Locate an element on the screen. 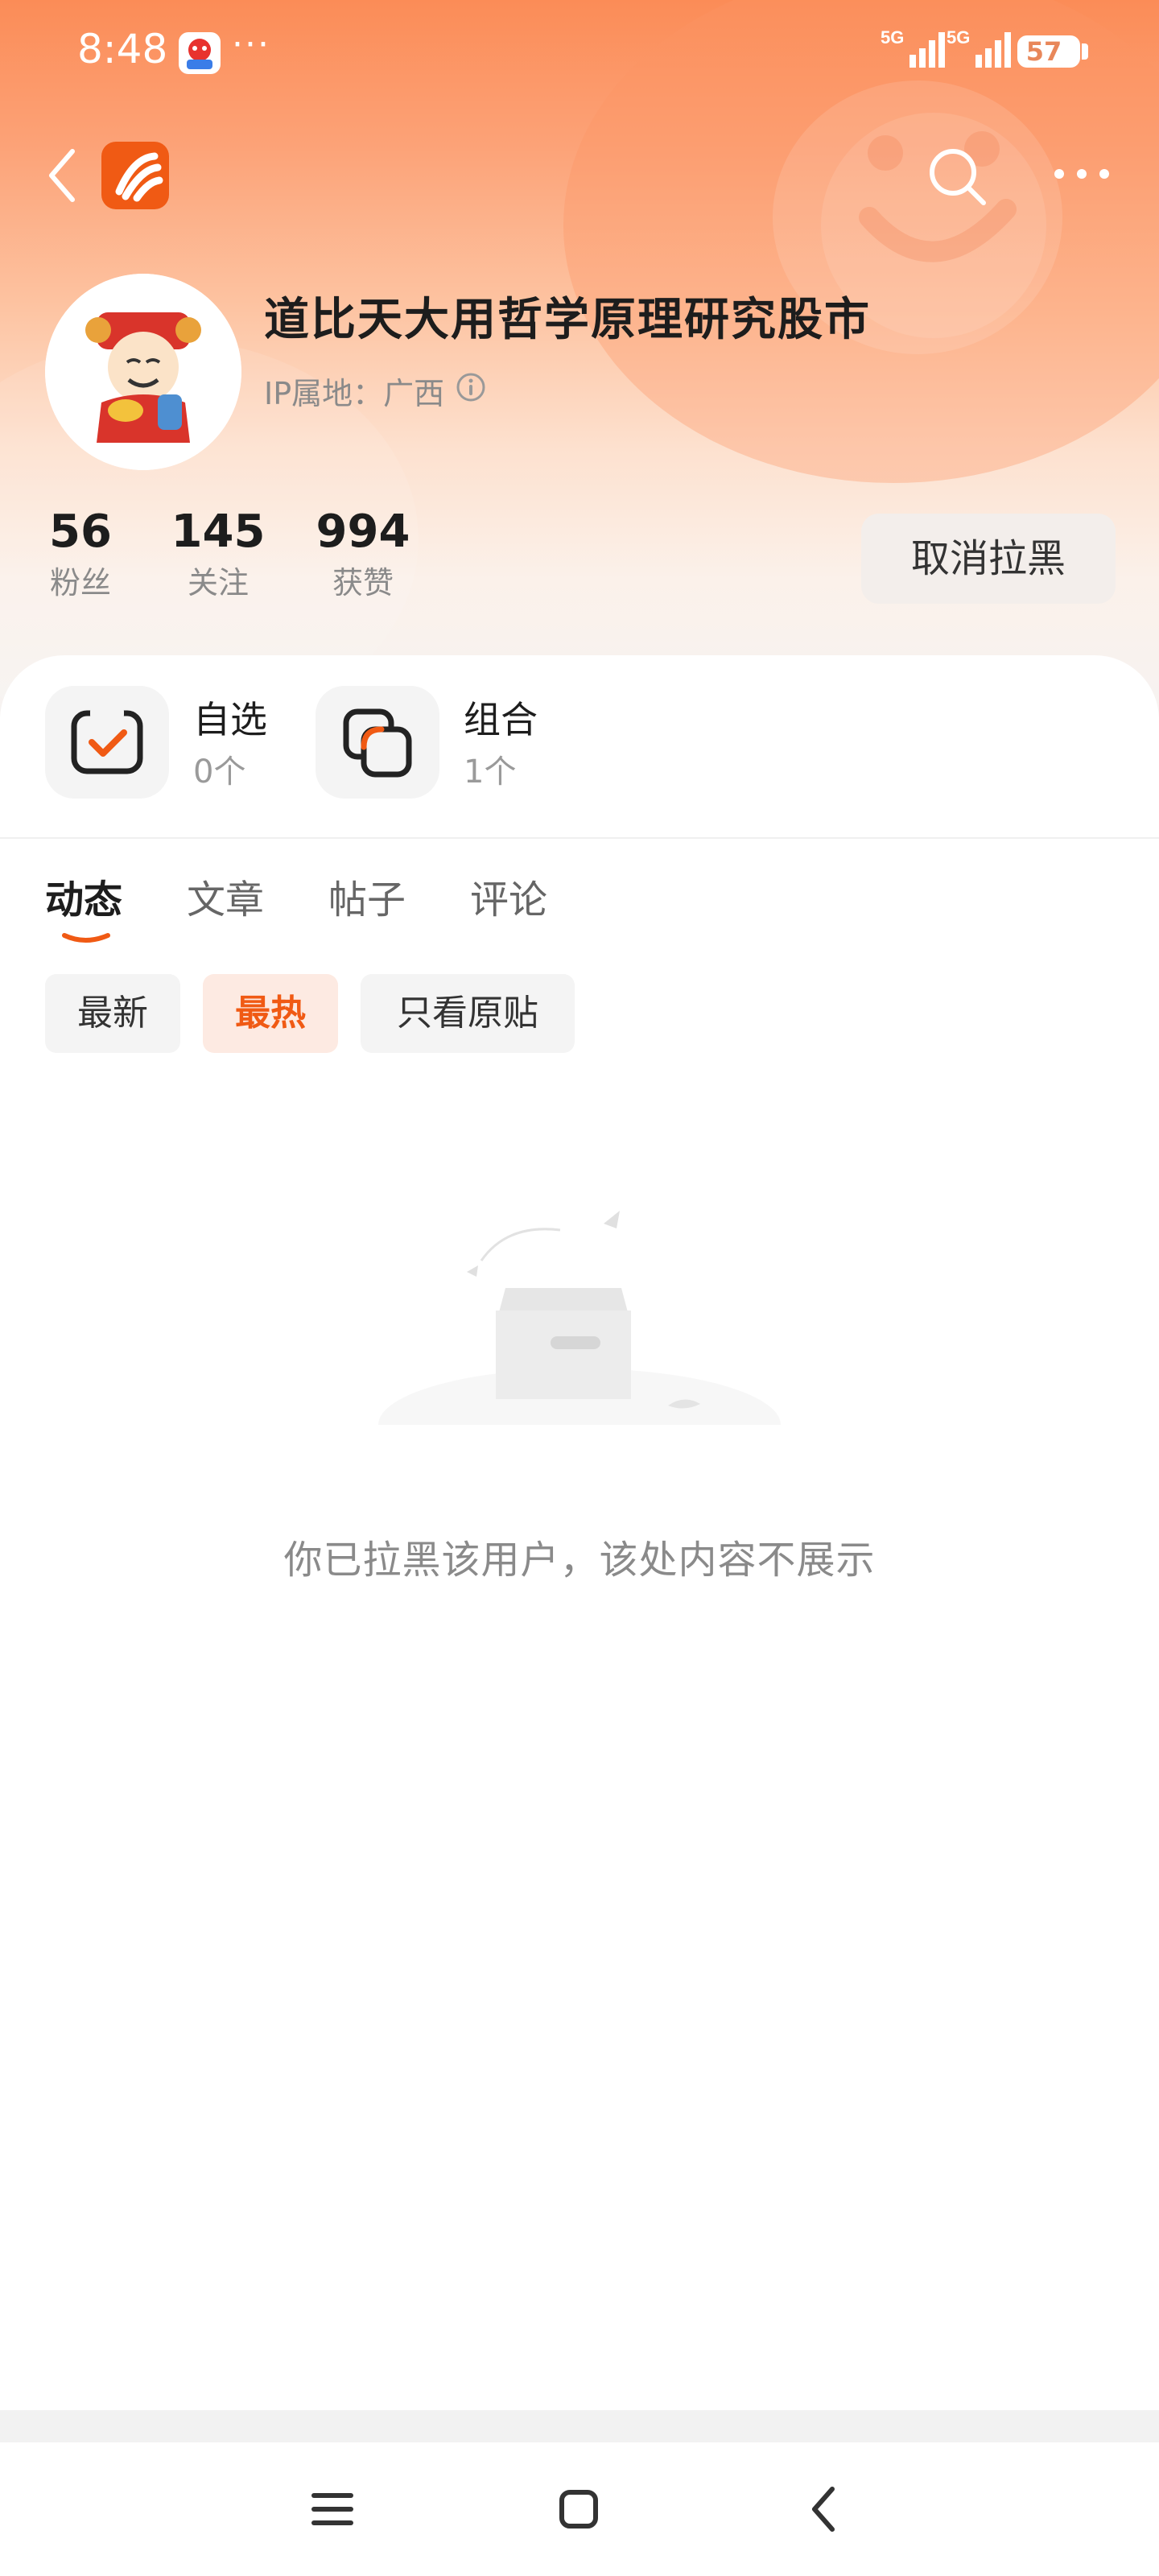 This screenshot has width=1159, height=2576. stat-value: 145 is located at coordinates (218, 532).